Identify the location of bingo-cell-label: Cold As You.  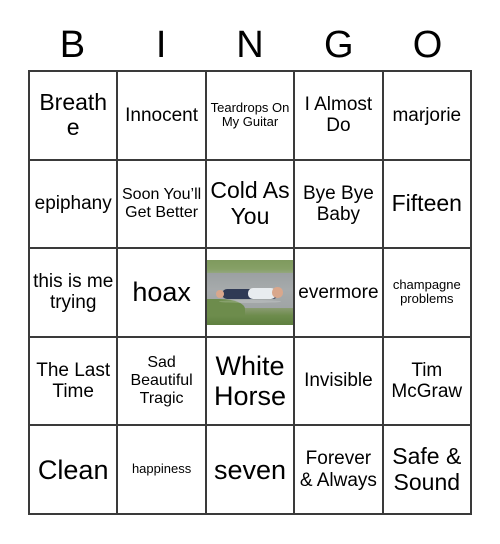
(250, 203).